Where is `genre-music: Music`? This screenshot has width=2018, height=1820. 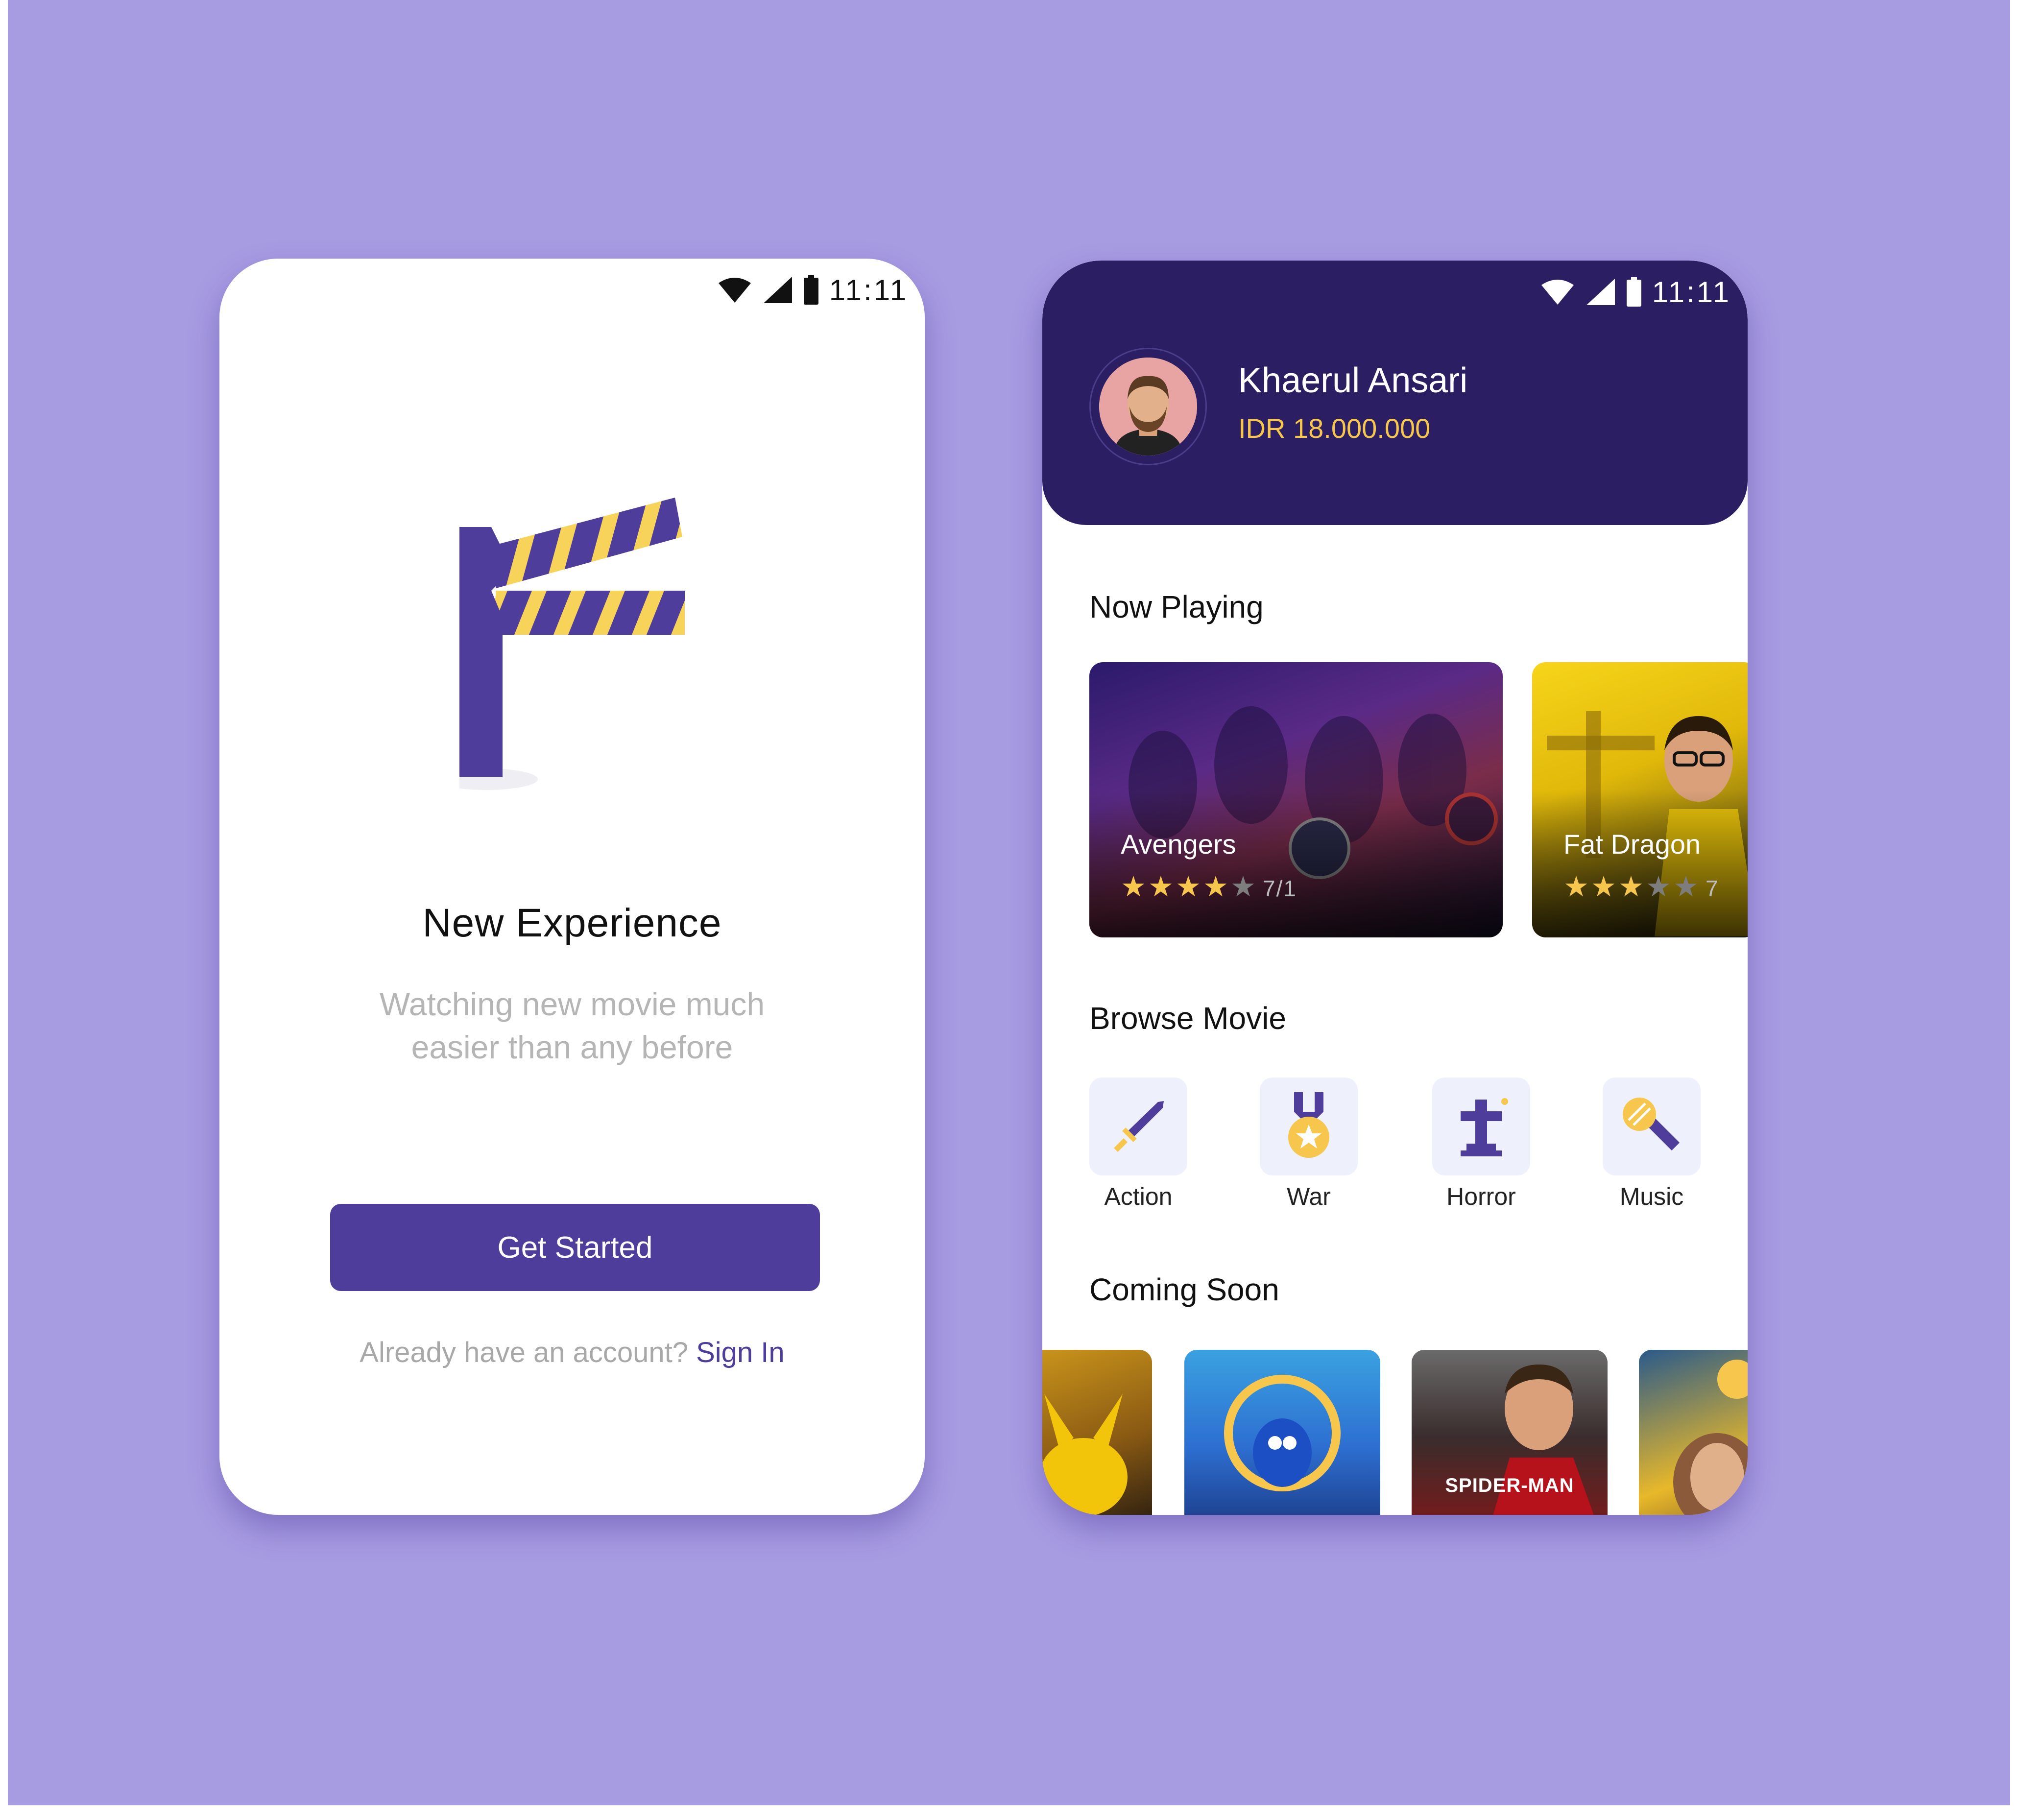
genre-music: Music is located at coordinates (1652, 1144).